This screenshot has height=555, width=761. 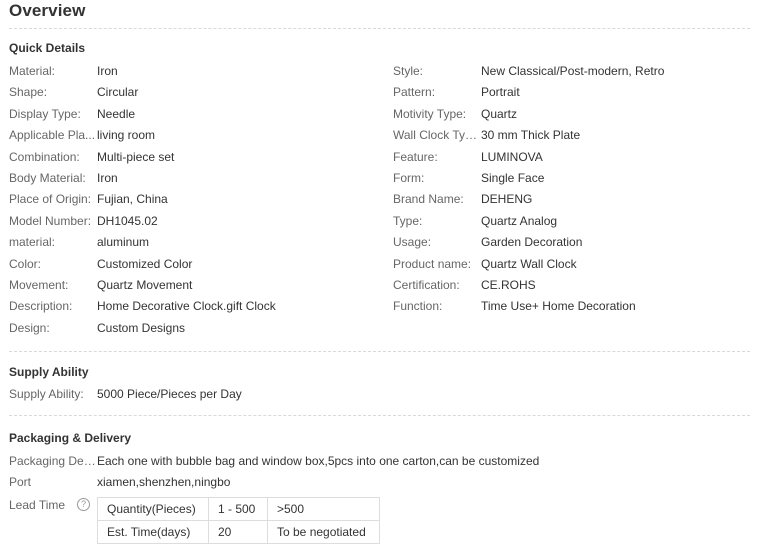 What do you see at coordinates (32, 242) in the screenshot?
I see `detail-label: material:` at bounding box center [32, 242].